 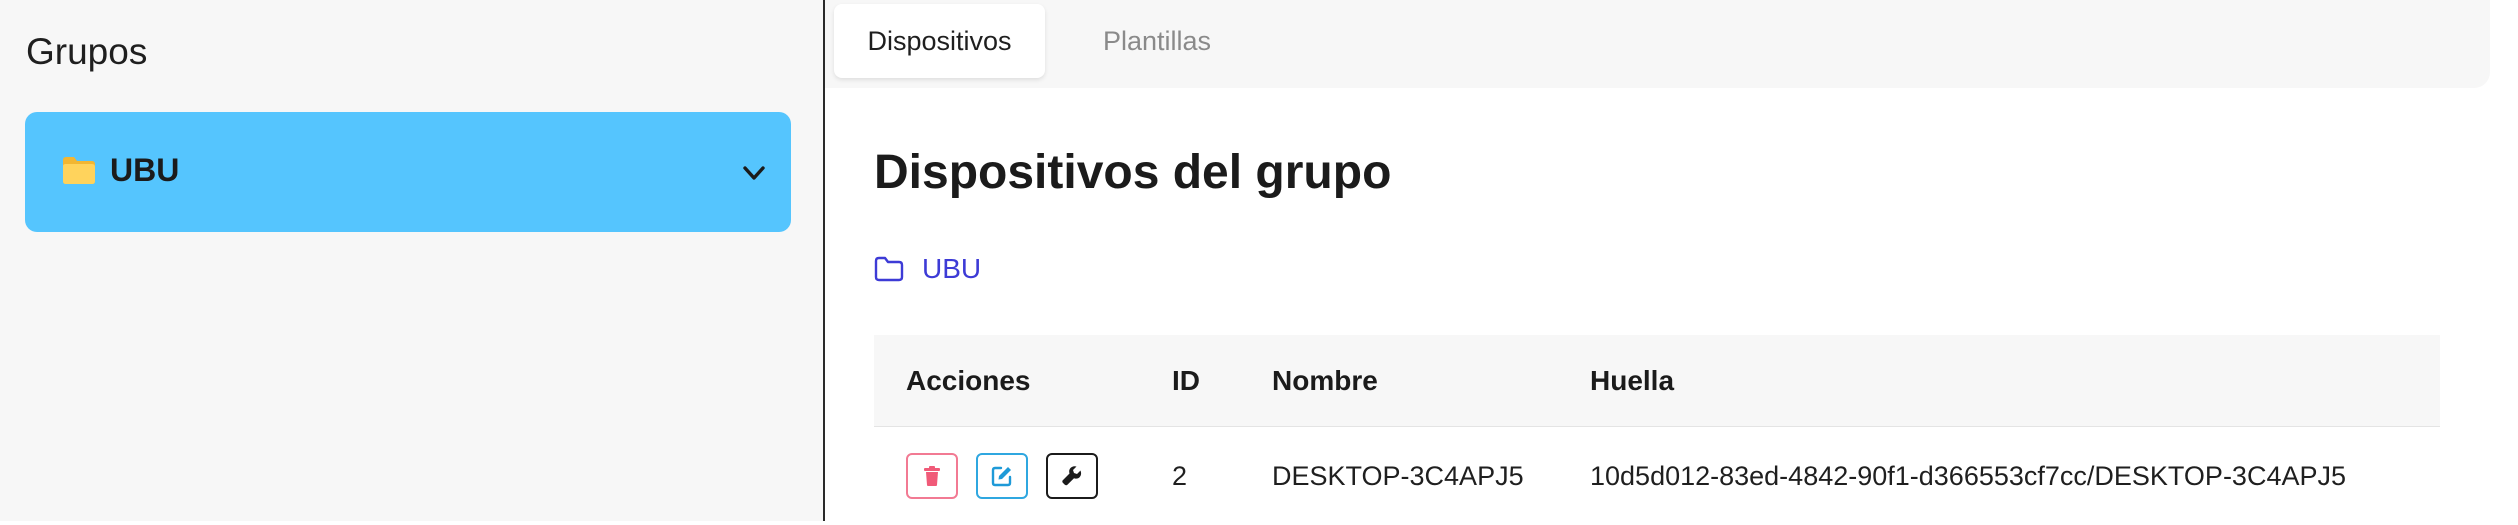 I want to click on sidebar-title: Grupos, so click(x=87, y=51).